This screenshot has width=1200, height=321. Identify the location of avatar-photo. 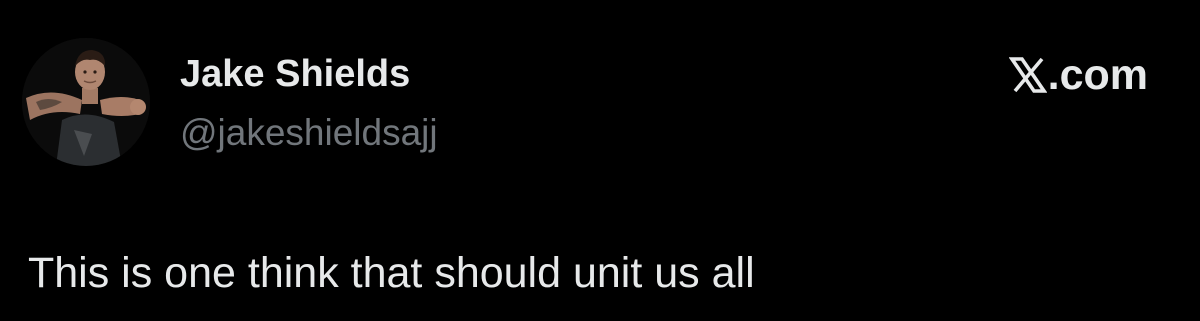
(86, 102).